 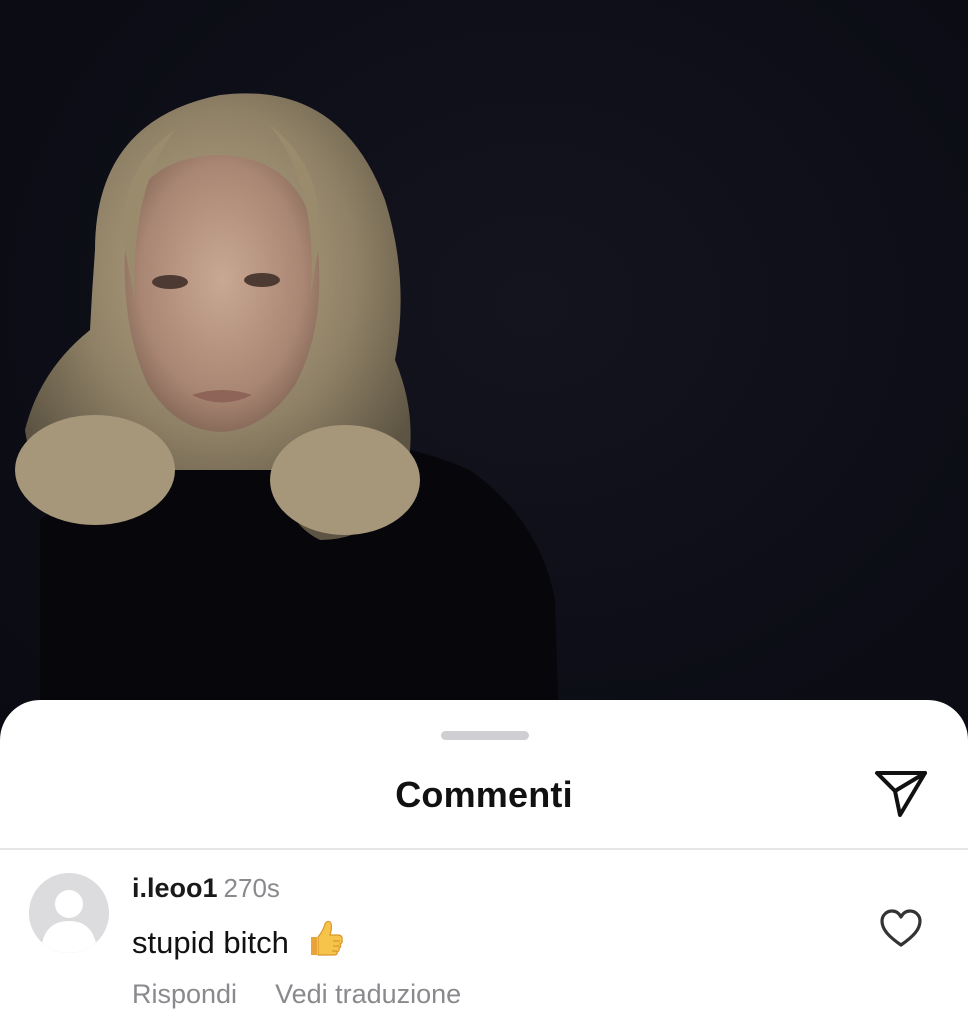 I want to click on reply-button: Rispondi, so click(x=184, y=994).